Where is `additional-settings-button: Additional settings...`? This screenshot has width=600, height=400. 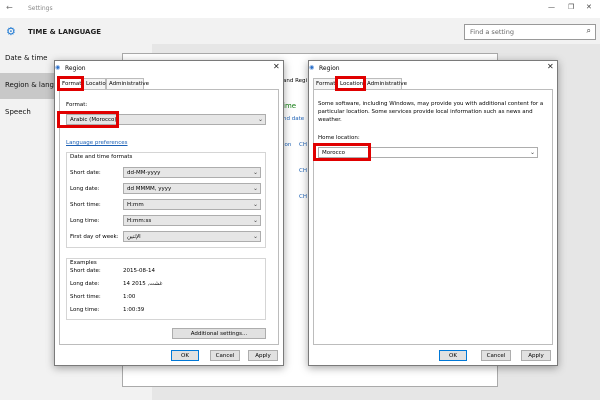 additional-settings-button: Additional settings... is located at coordinates (219, 333).